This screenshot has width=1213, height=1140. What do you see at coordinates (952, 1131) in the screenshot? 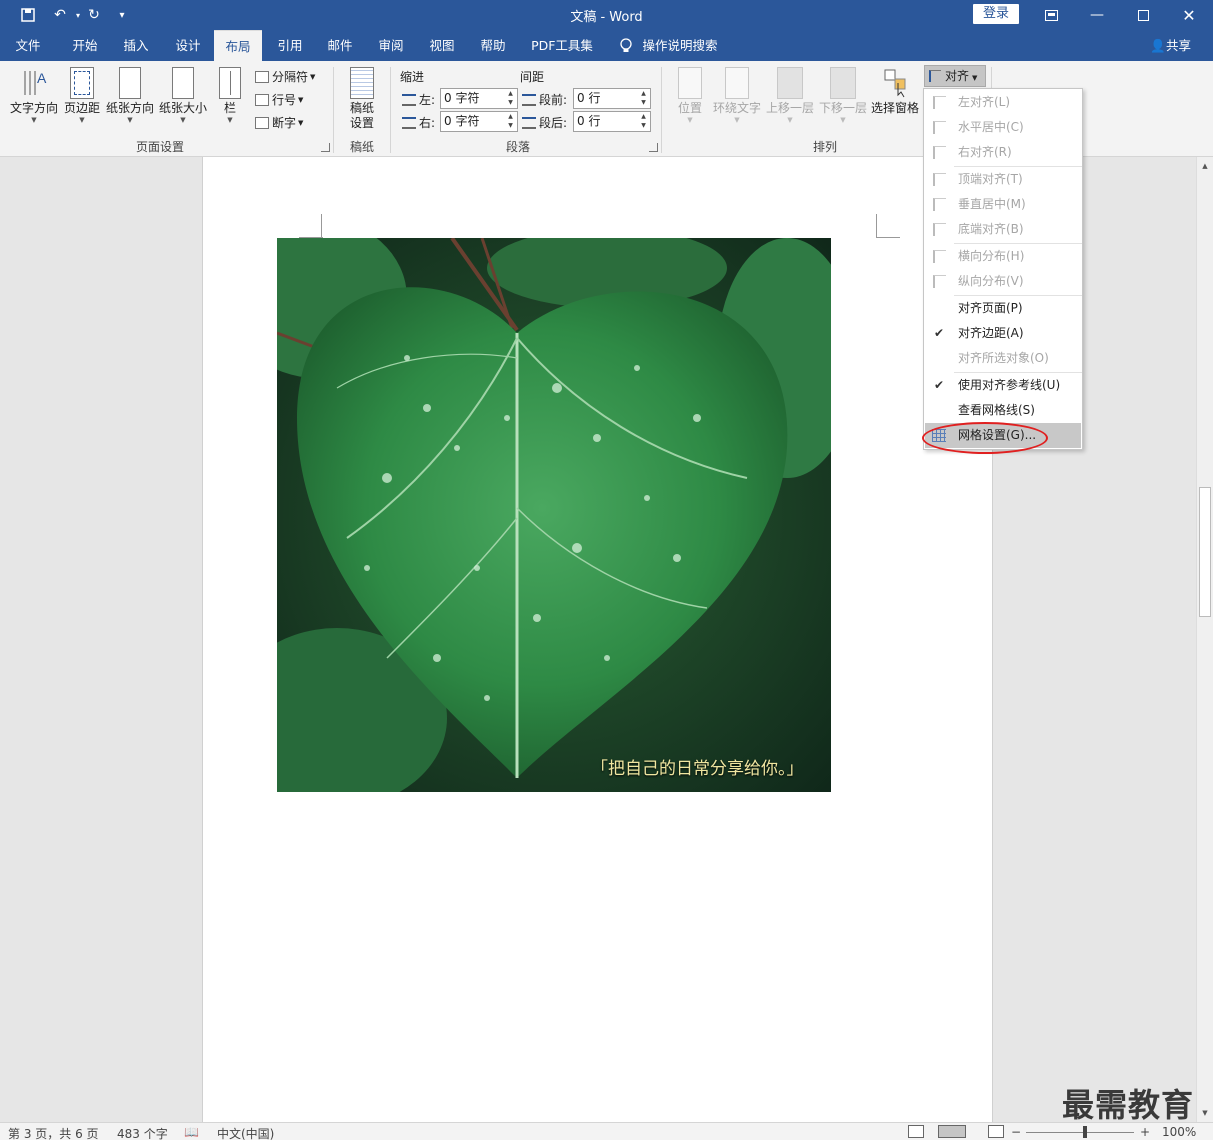
I see `print-layout-icon` at bounding box center [952, 1131].